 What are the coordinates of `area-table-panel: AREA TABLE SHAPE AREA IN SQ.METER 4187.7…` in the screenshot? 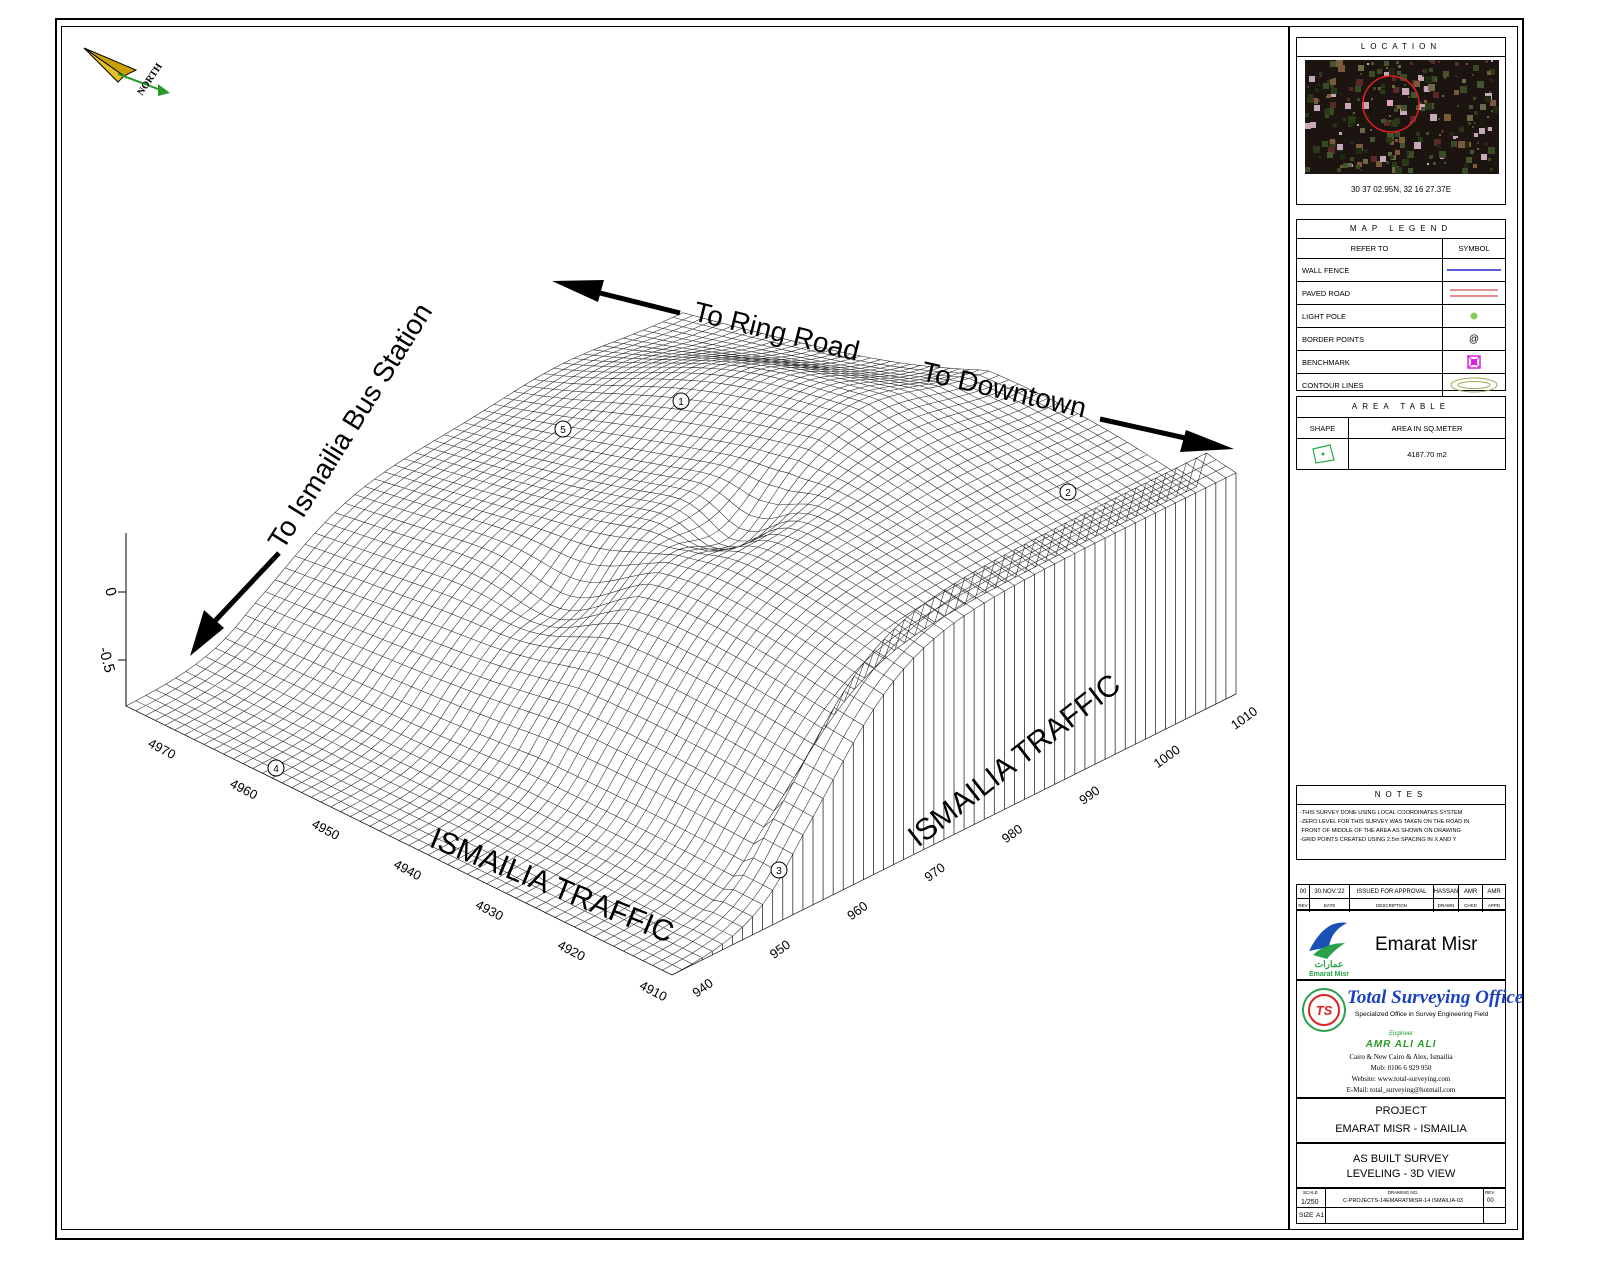 It's located at (1401, 433).